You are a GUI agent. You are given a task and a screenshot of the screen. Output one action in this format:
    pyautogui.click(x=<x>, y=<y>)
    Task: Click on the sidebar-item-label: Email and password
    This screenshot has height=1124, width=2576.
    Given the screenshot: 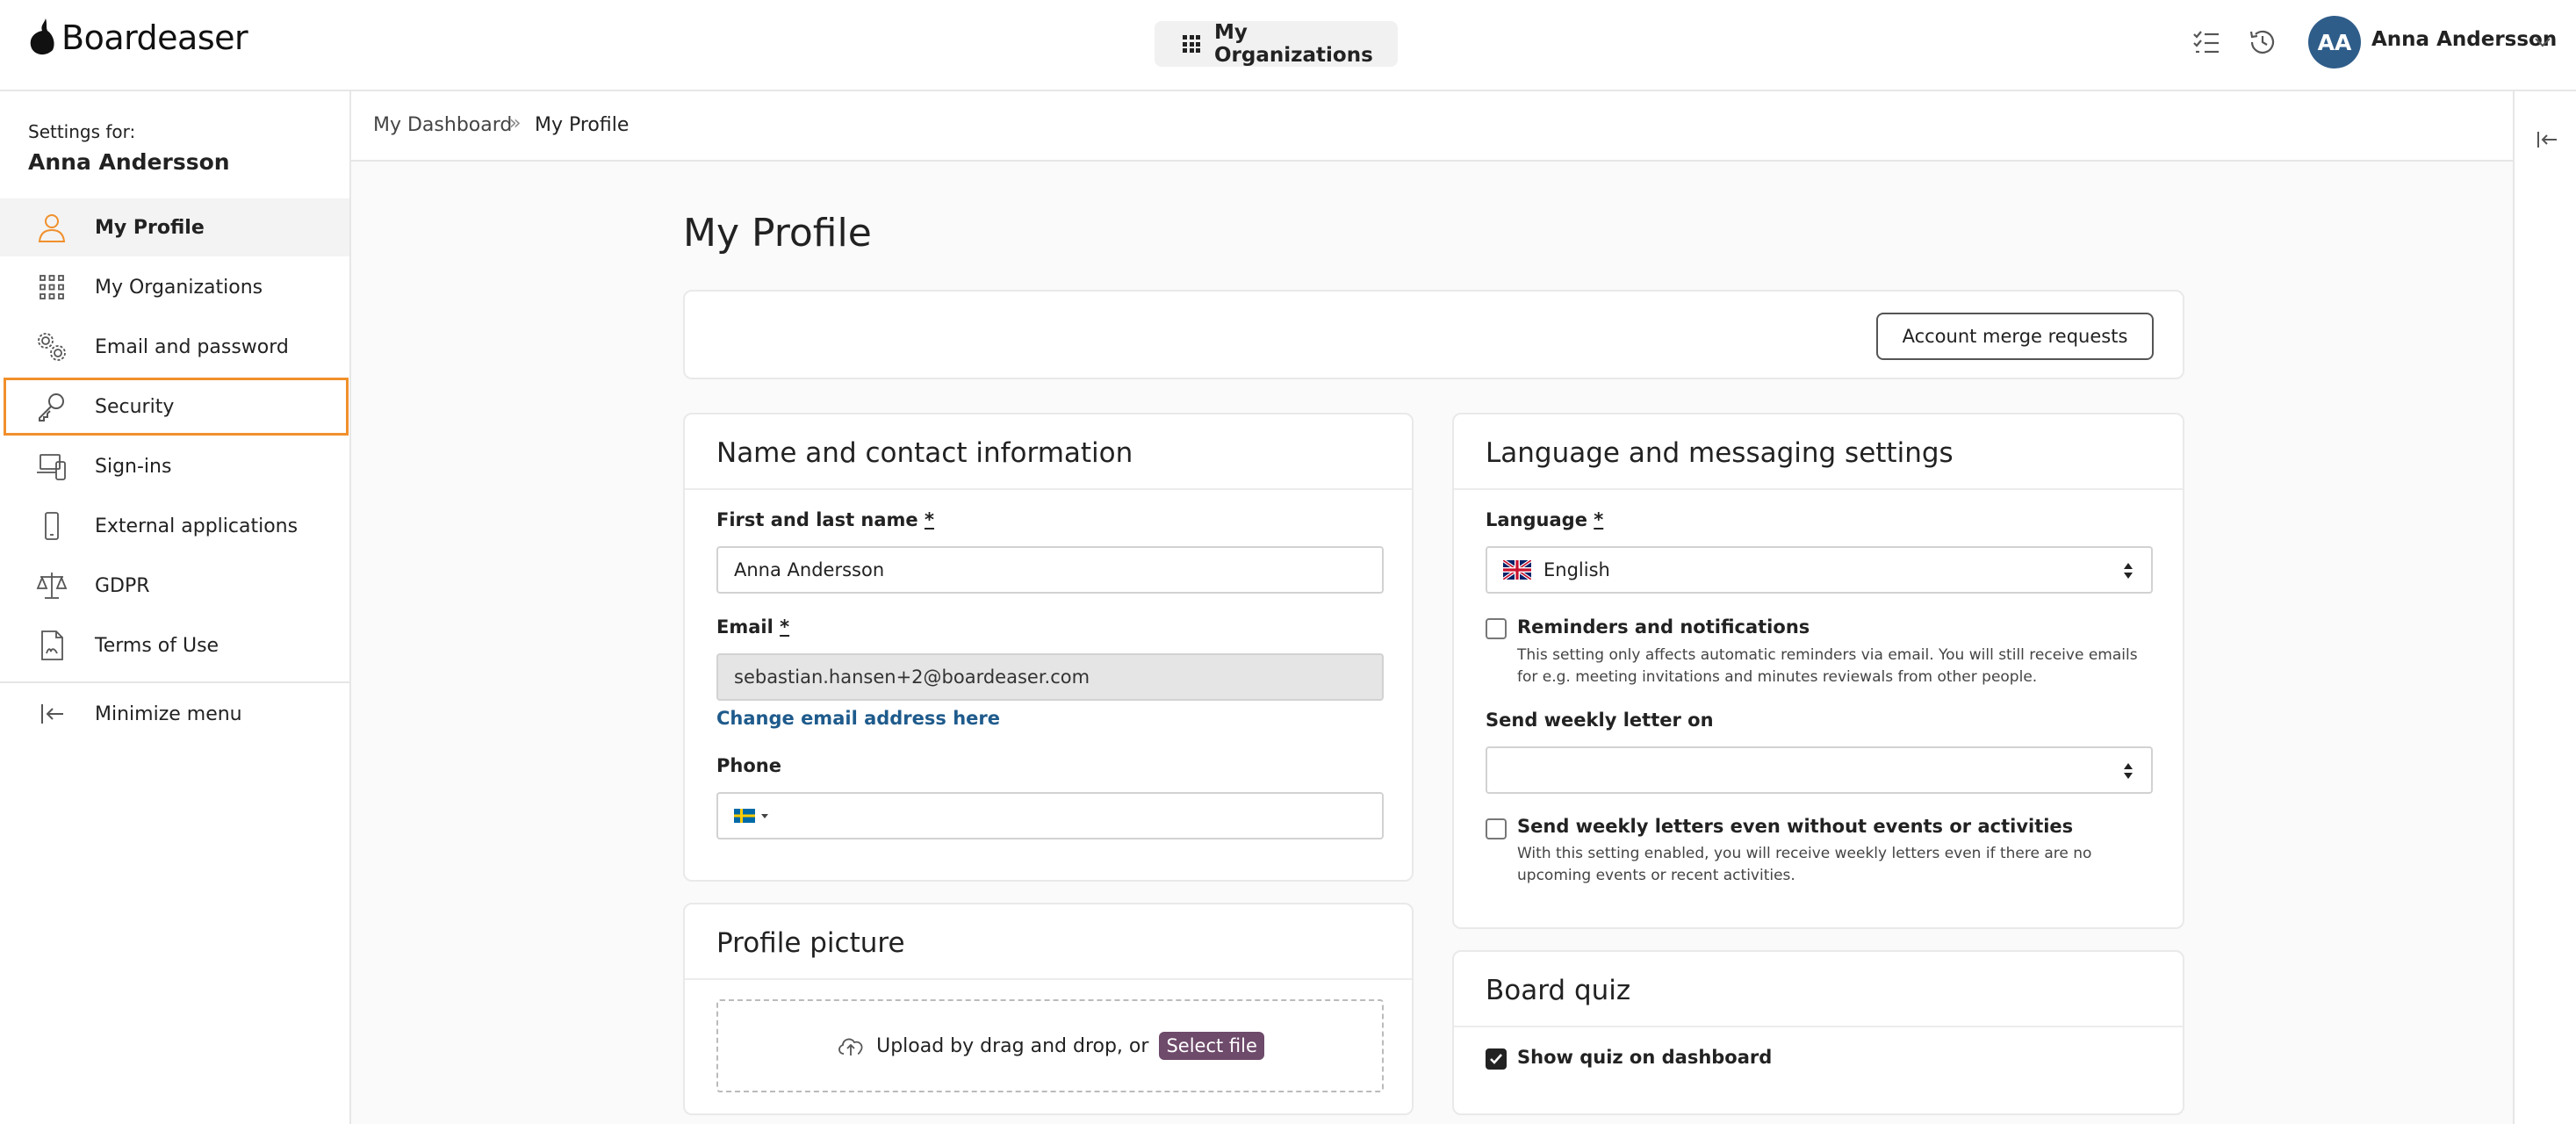 What is the action you would take?
    pyautogui.click(x=192, y=347)
    